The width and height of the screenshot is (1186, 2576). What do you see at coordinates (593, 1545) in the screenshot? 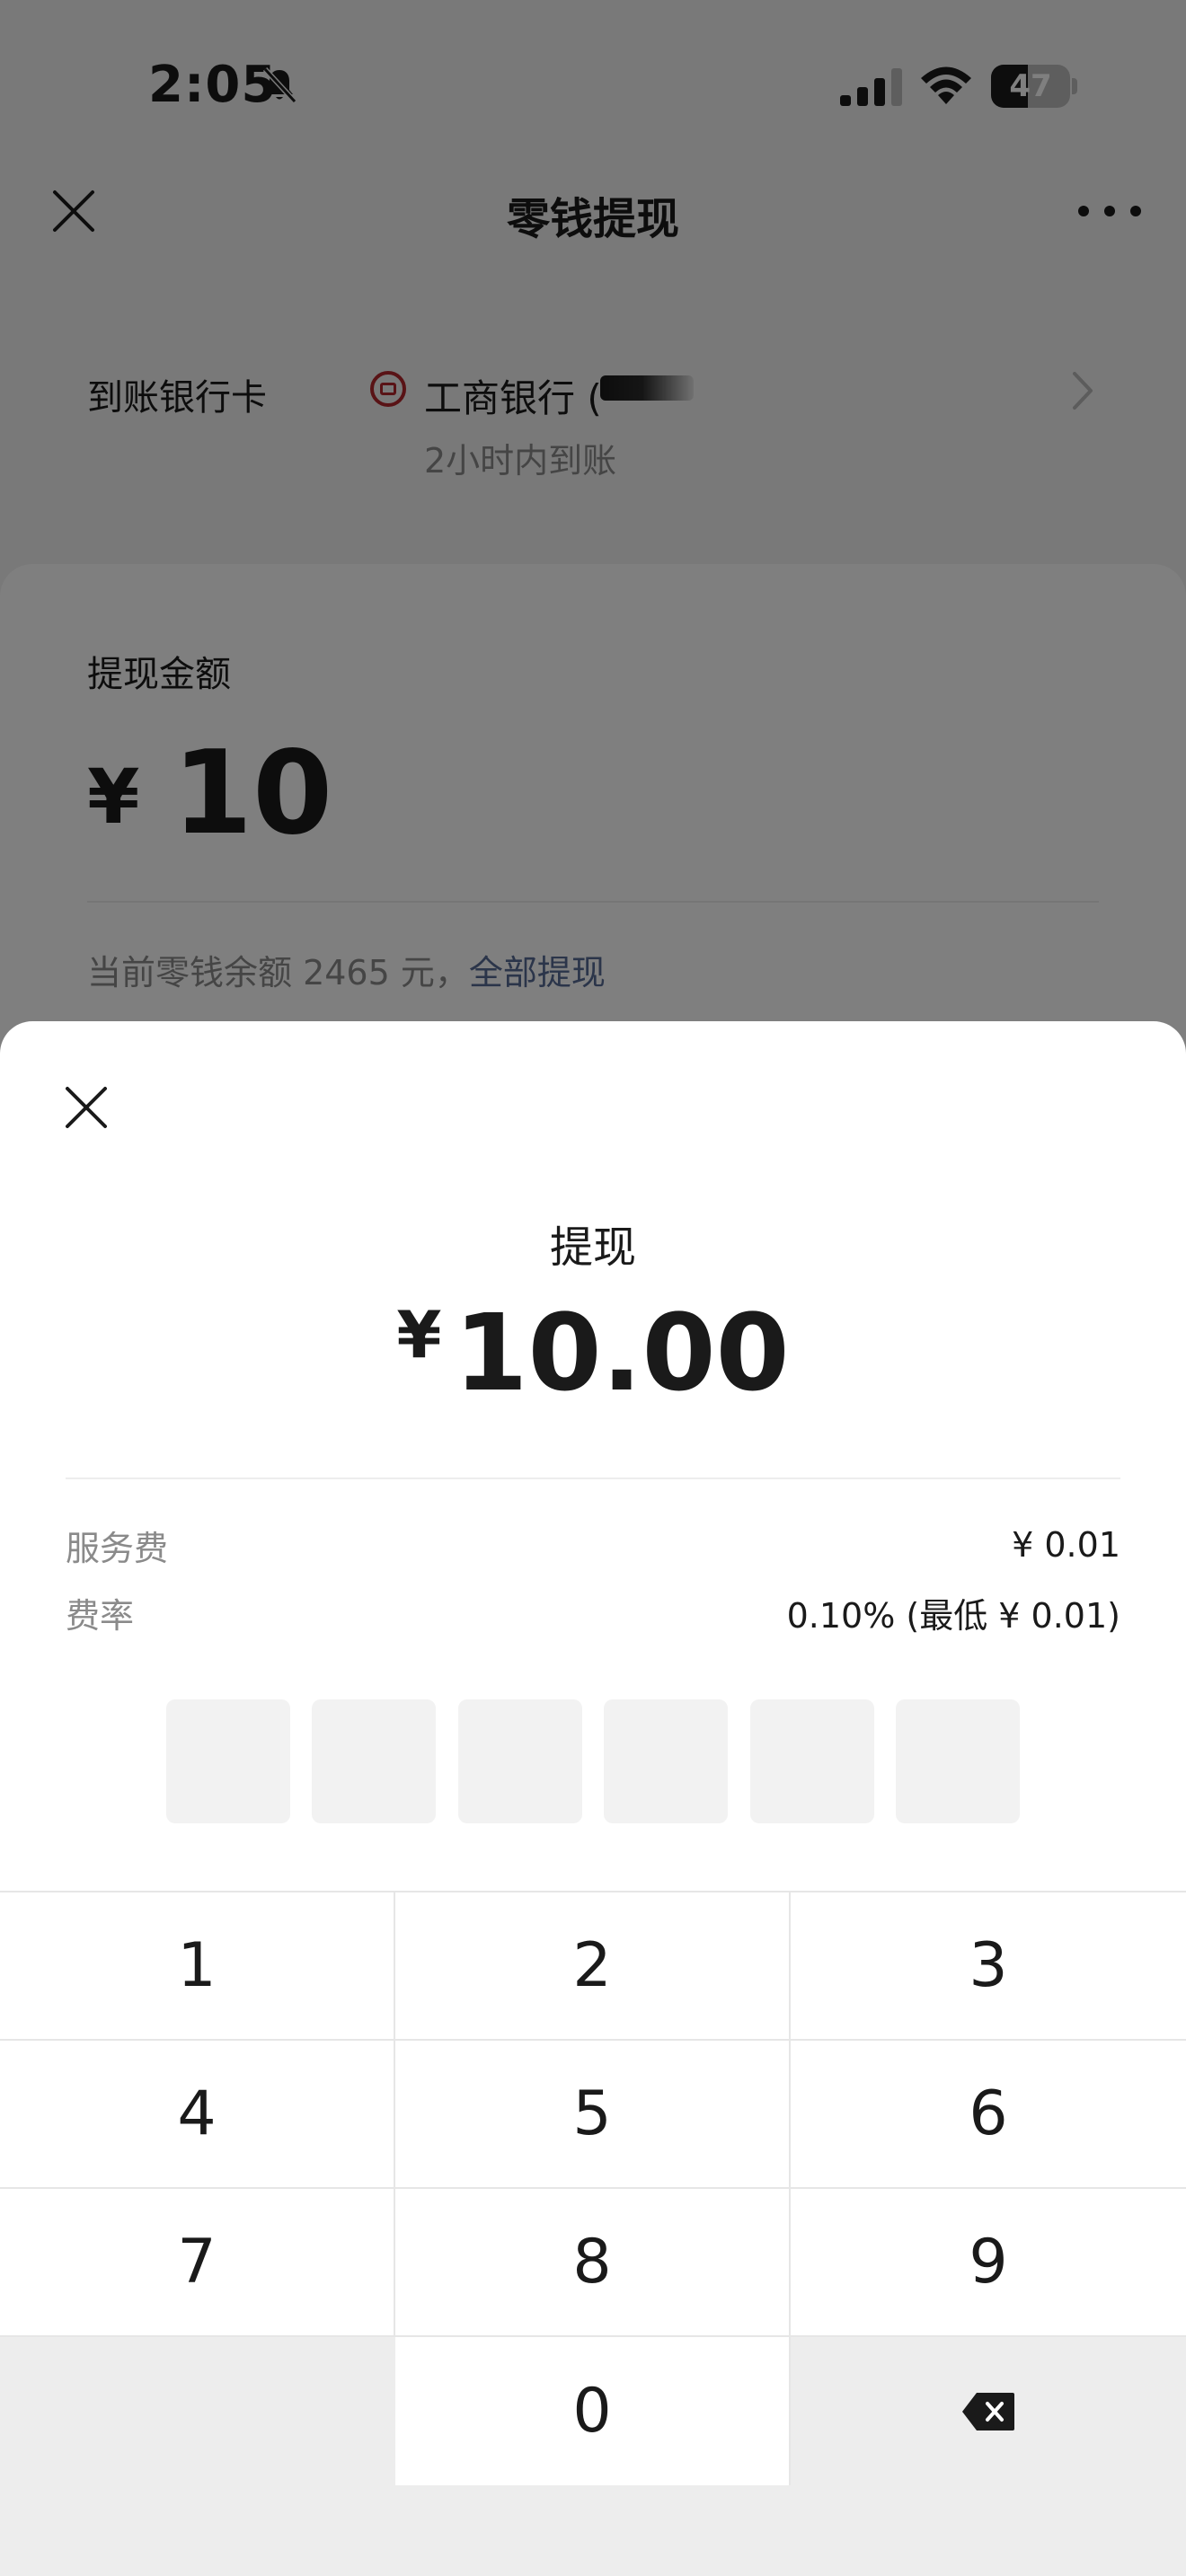
I see `service-fee-row: 服务费 ¥ 0.01` at bounding box center [593, 1545].